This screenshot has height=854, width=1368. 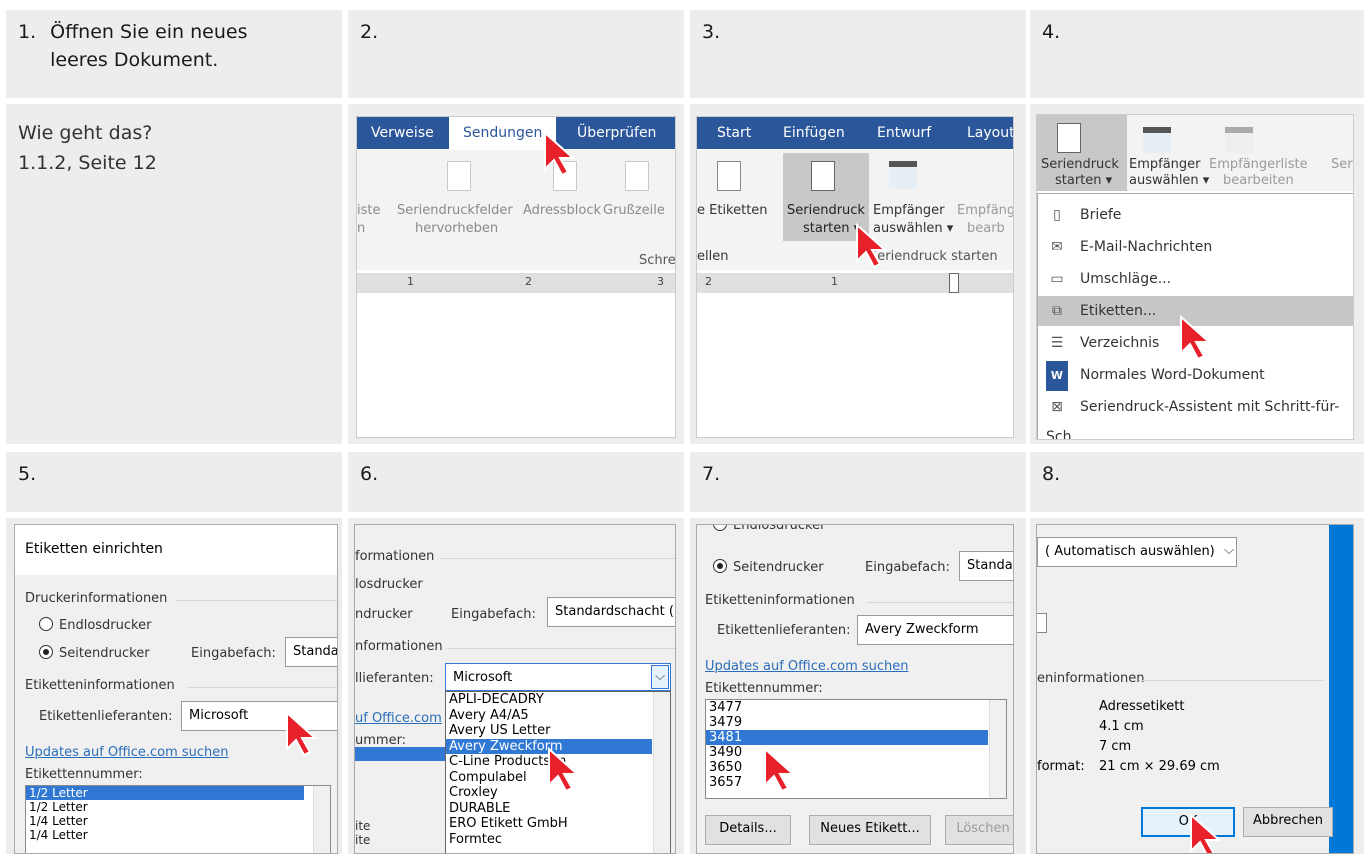 I want to click on menu-item-label: Briefe, so click(x=1101, y=215).